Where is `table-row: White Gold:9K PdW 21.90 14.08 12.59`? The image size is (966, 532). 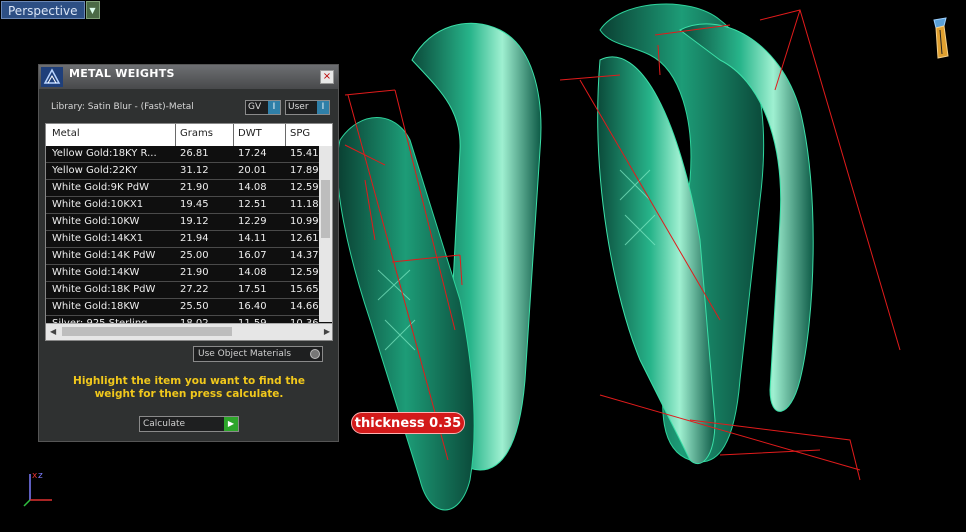
table-row: White Gold:9K PdW 21.90 14.08 12.59 is located at coordinates (189, 188).